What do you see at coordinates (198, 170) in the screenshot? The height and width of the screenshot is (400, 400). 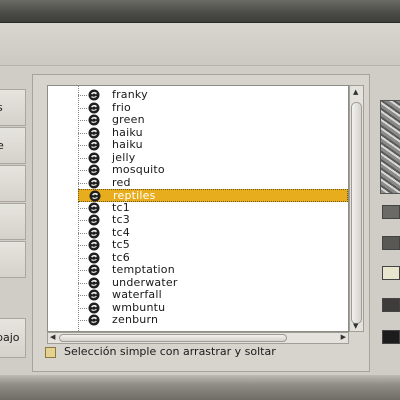 I see `theme-row: mosquito` at bounding box center [198, 170].